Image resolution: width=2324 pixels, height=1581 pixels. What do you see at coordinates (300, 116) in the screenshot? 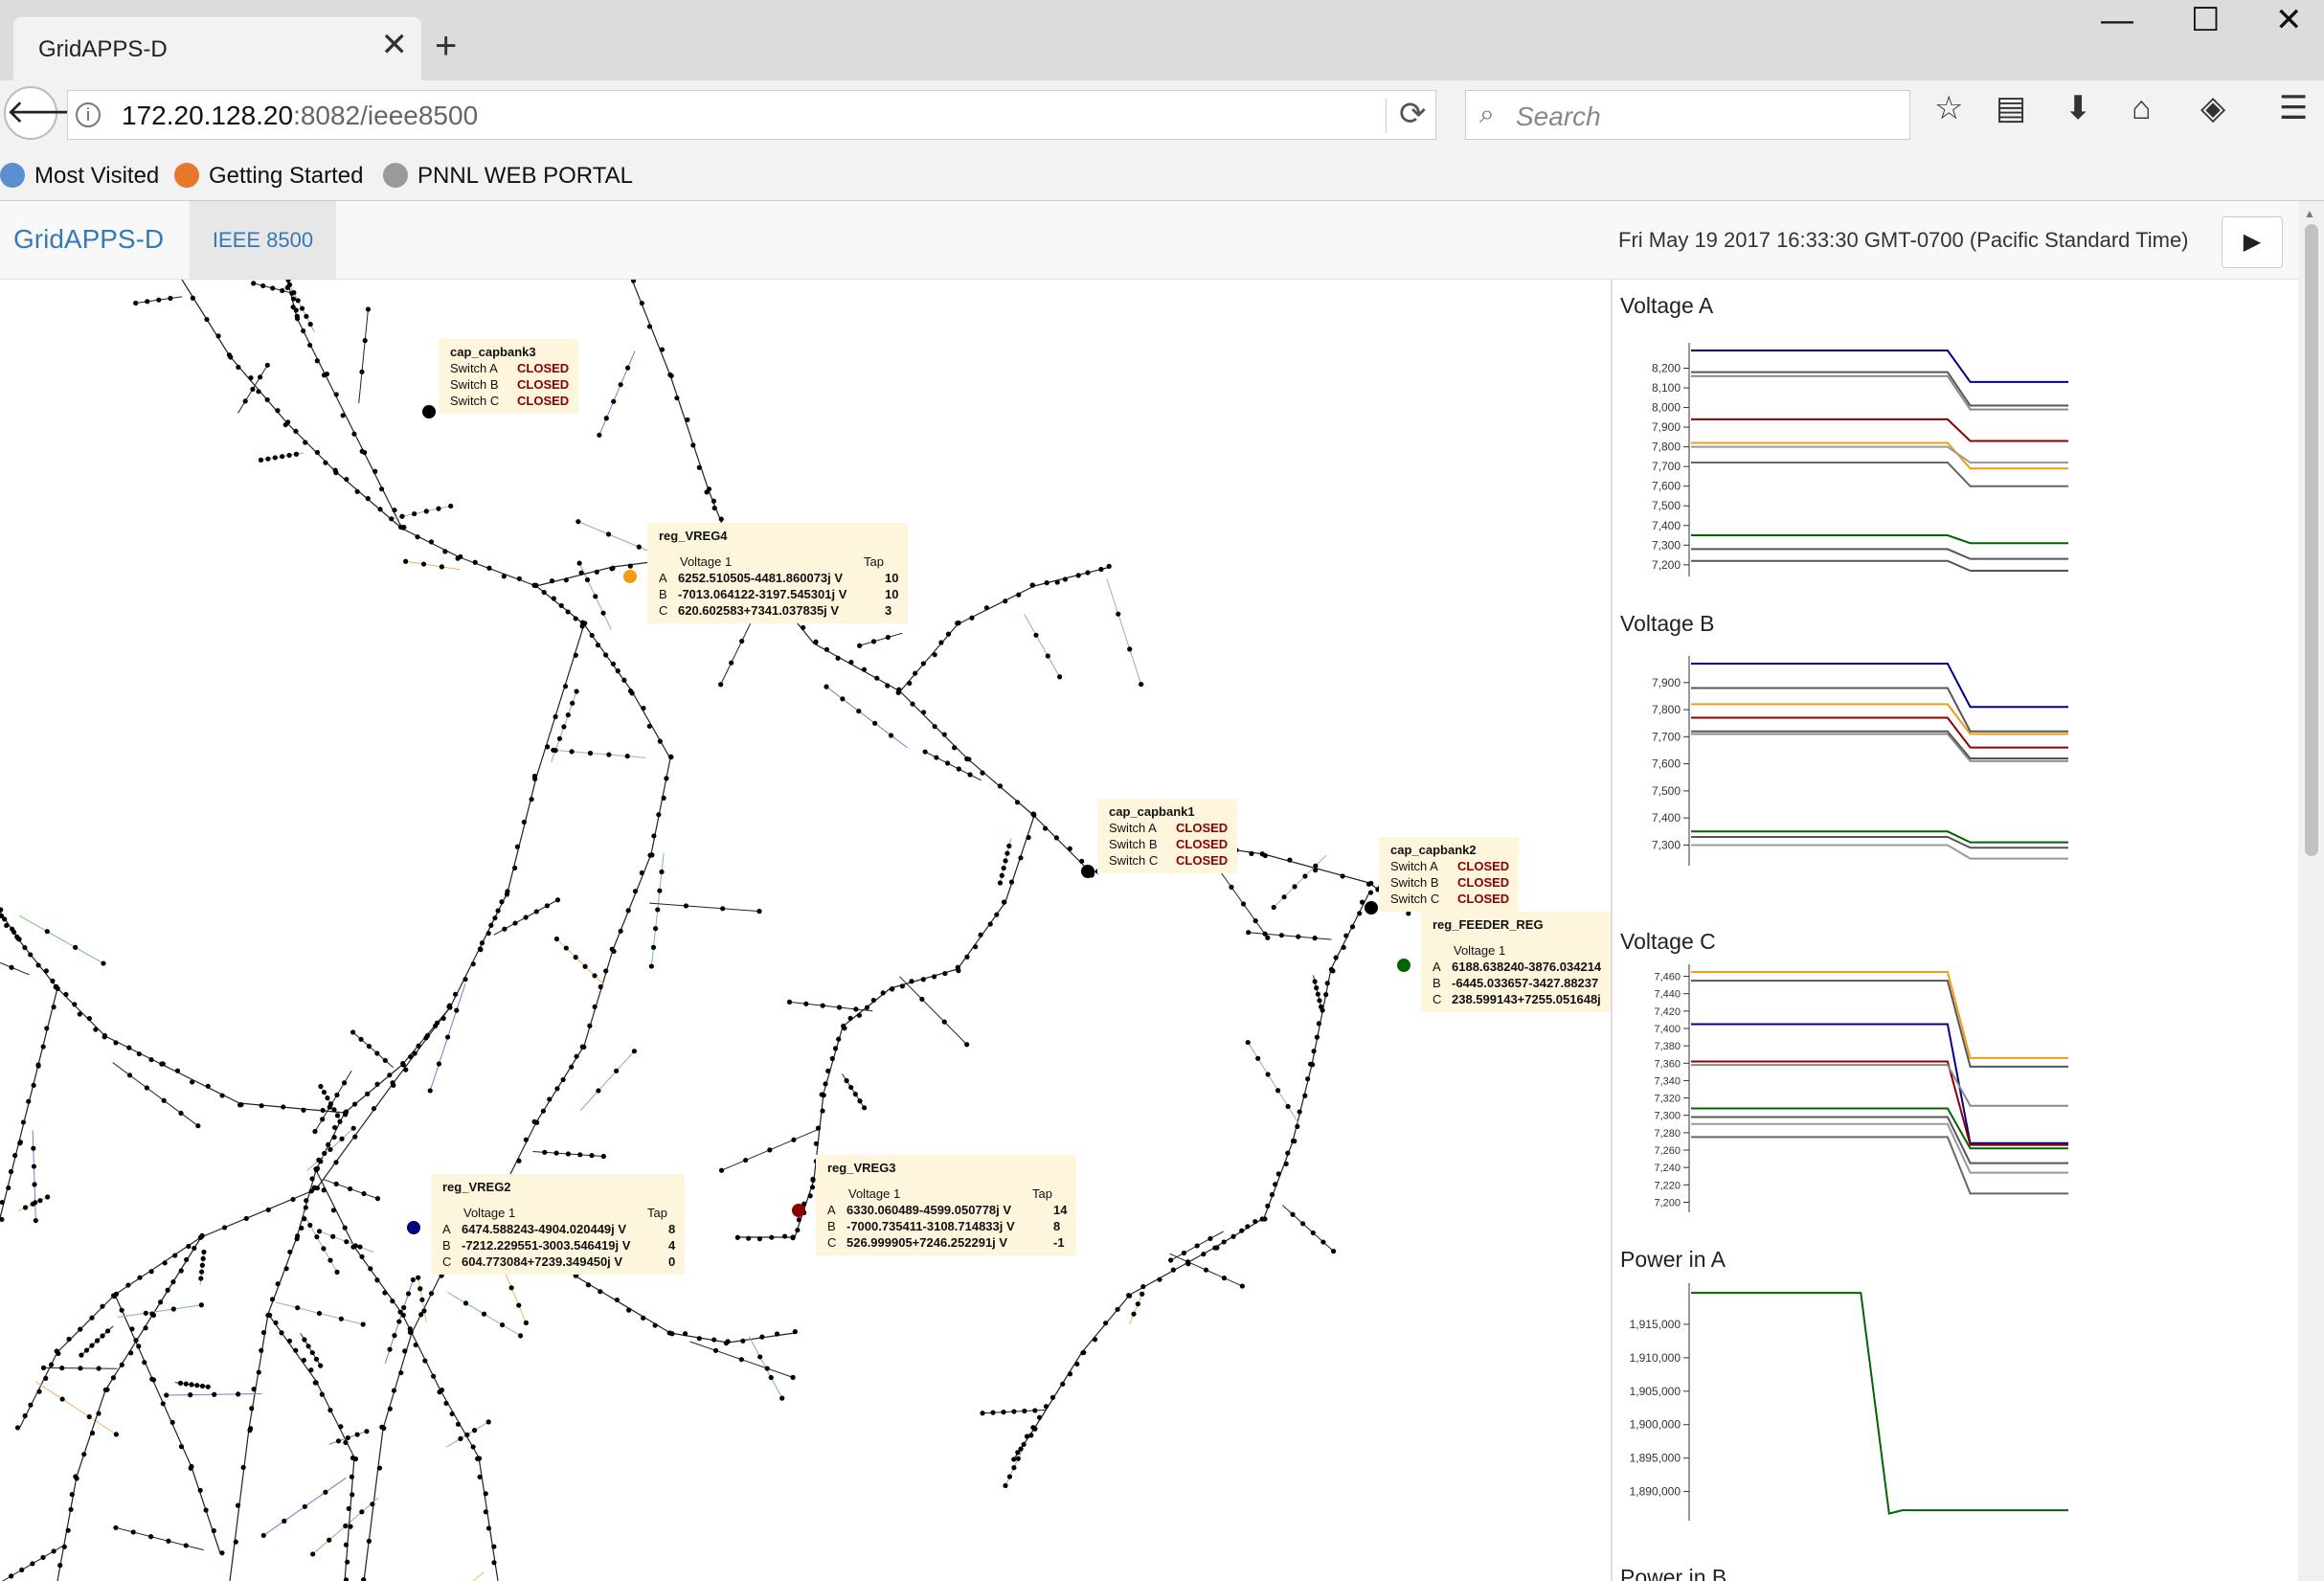
I see `url-text: 172.20.128.20:8082/ieee8500` at bounding box center [300, 116].